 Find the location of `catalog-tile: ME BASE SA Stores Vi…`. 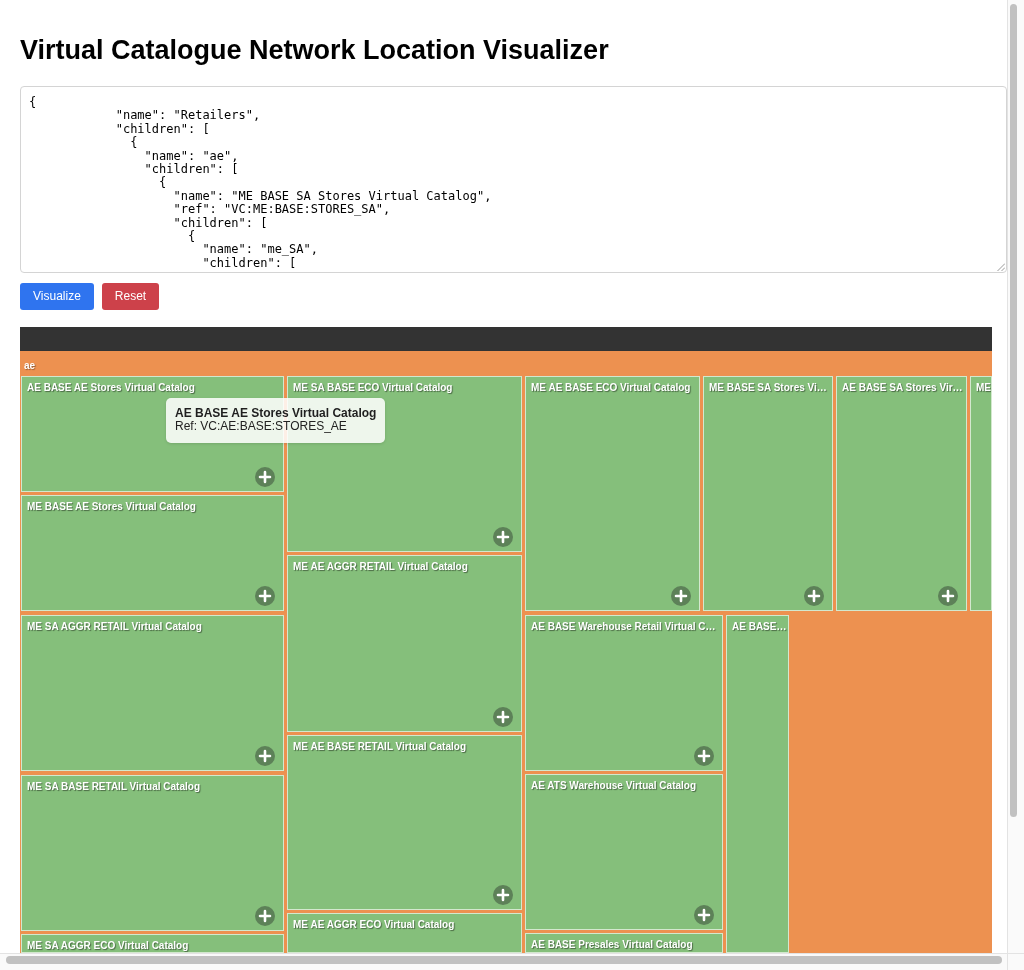

catalog-tile: ME BASE SA Stores Vi… is located at coordinates (768, 493).